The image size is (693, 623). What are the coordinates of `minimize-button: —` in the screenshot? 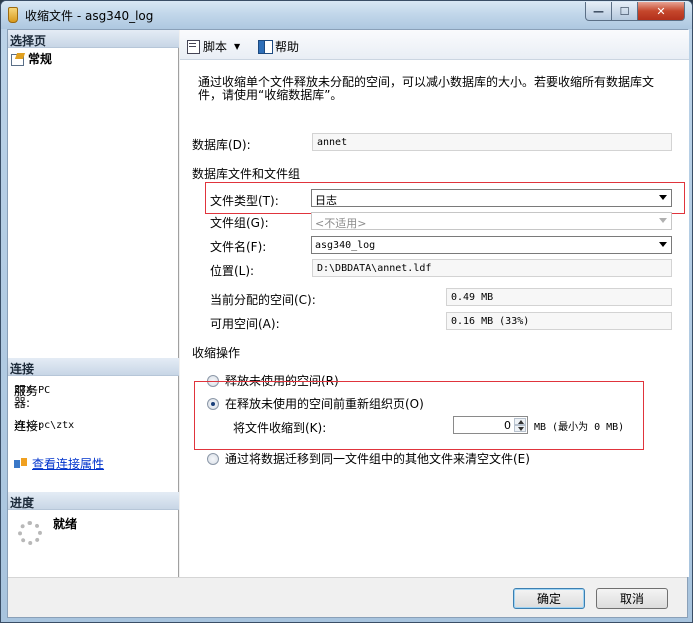 It's located at (598, 11).